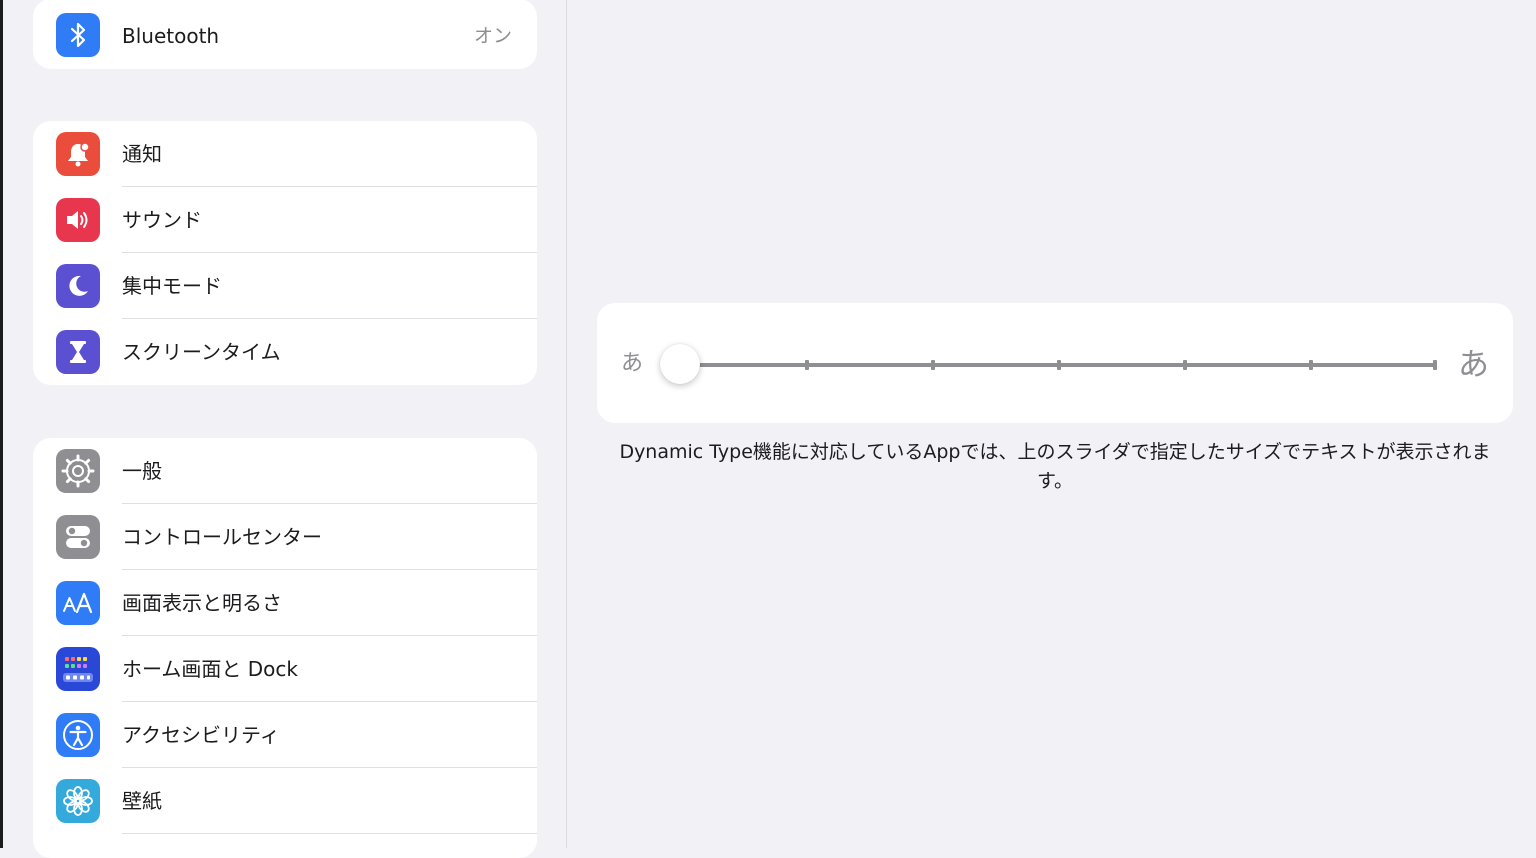  Describe the element at coordinates (78, 286) in the screenshot. I see `moon-icon` at that location.